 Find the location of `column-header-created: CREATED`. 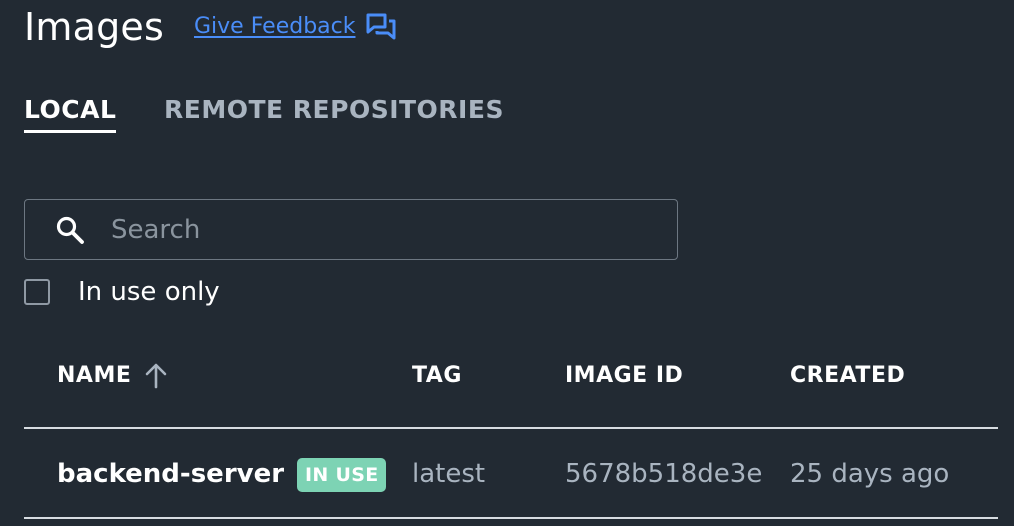

column-header-created: CREATED is located at coordinates (847, 376).